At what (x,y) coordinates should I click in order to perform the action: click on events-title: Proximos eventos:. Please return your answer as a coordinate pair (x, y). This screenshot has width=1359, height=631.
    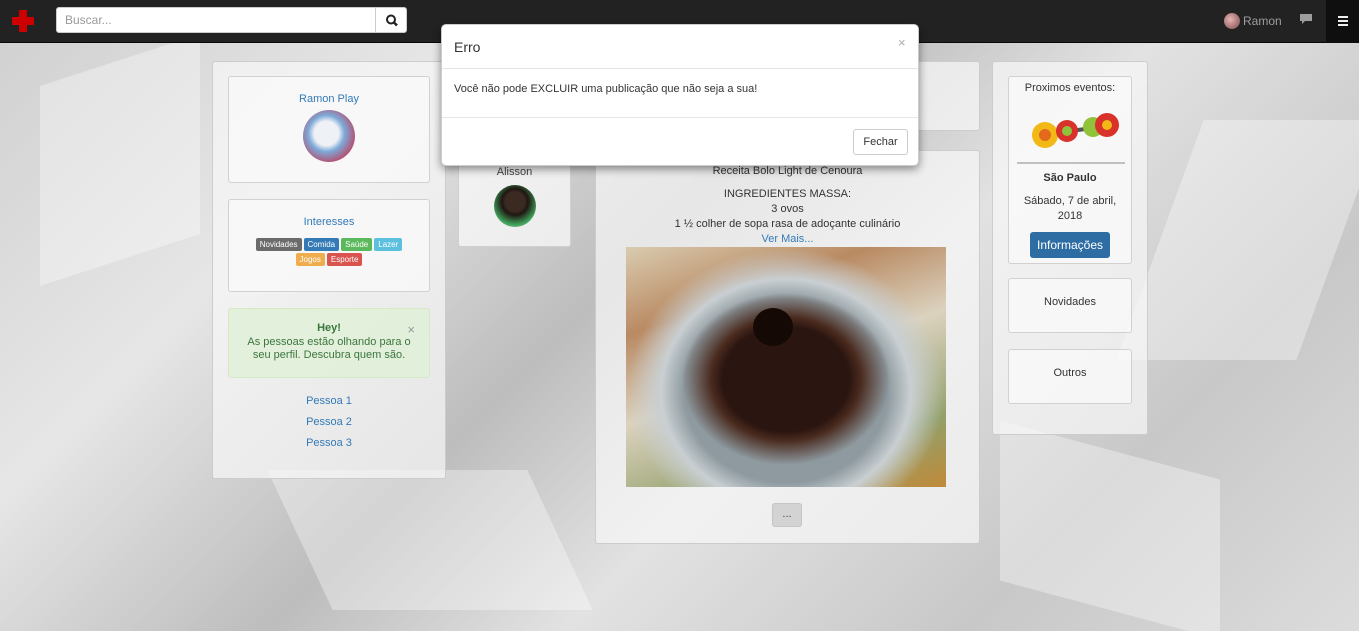
    Looking at the image, I should click on (1070, 88).